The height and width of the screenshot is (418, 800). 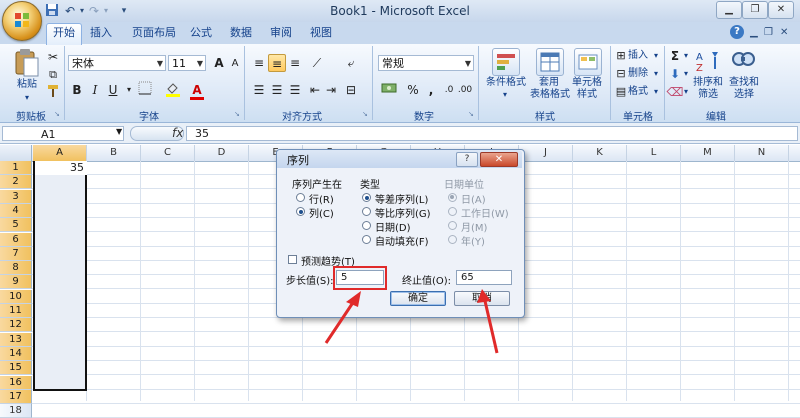 What do you see at coordinates (416, 403) in the screenshot?
I see `gridline-horizontal` at bounding box center [416, 403].